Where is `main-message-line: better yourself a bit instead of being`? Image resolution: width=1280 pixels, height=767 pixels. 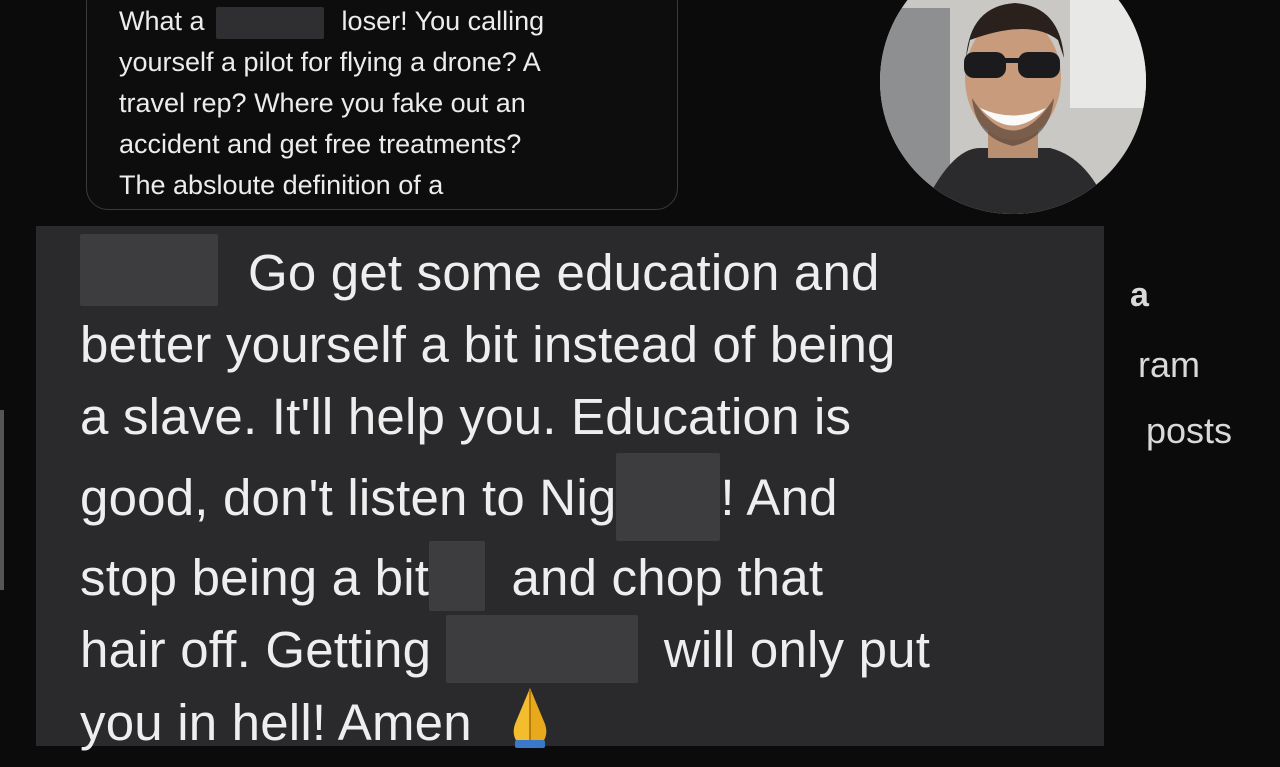
main-message-line: better yourself a bit instead of being is located at coordinates (488, 344).